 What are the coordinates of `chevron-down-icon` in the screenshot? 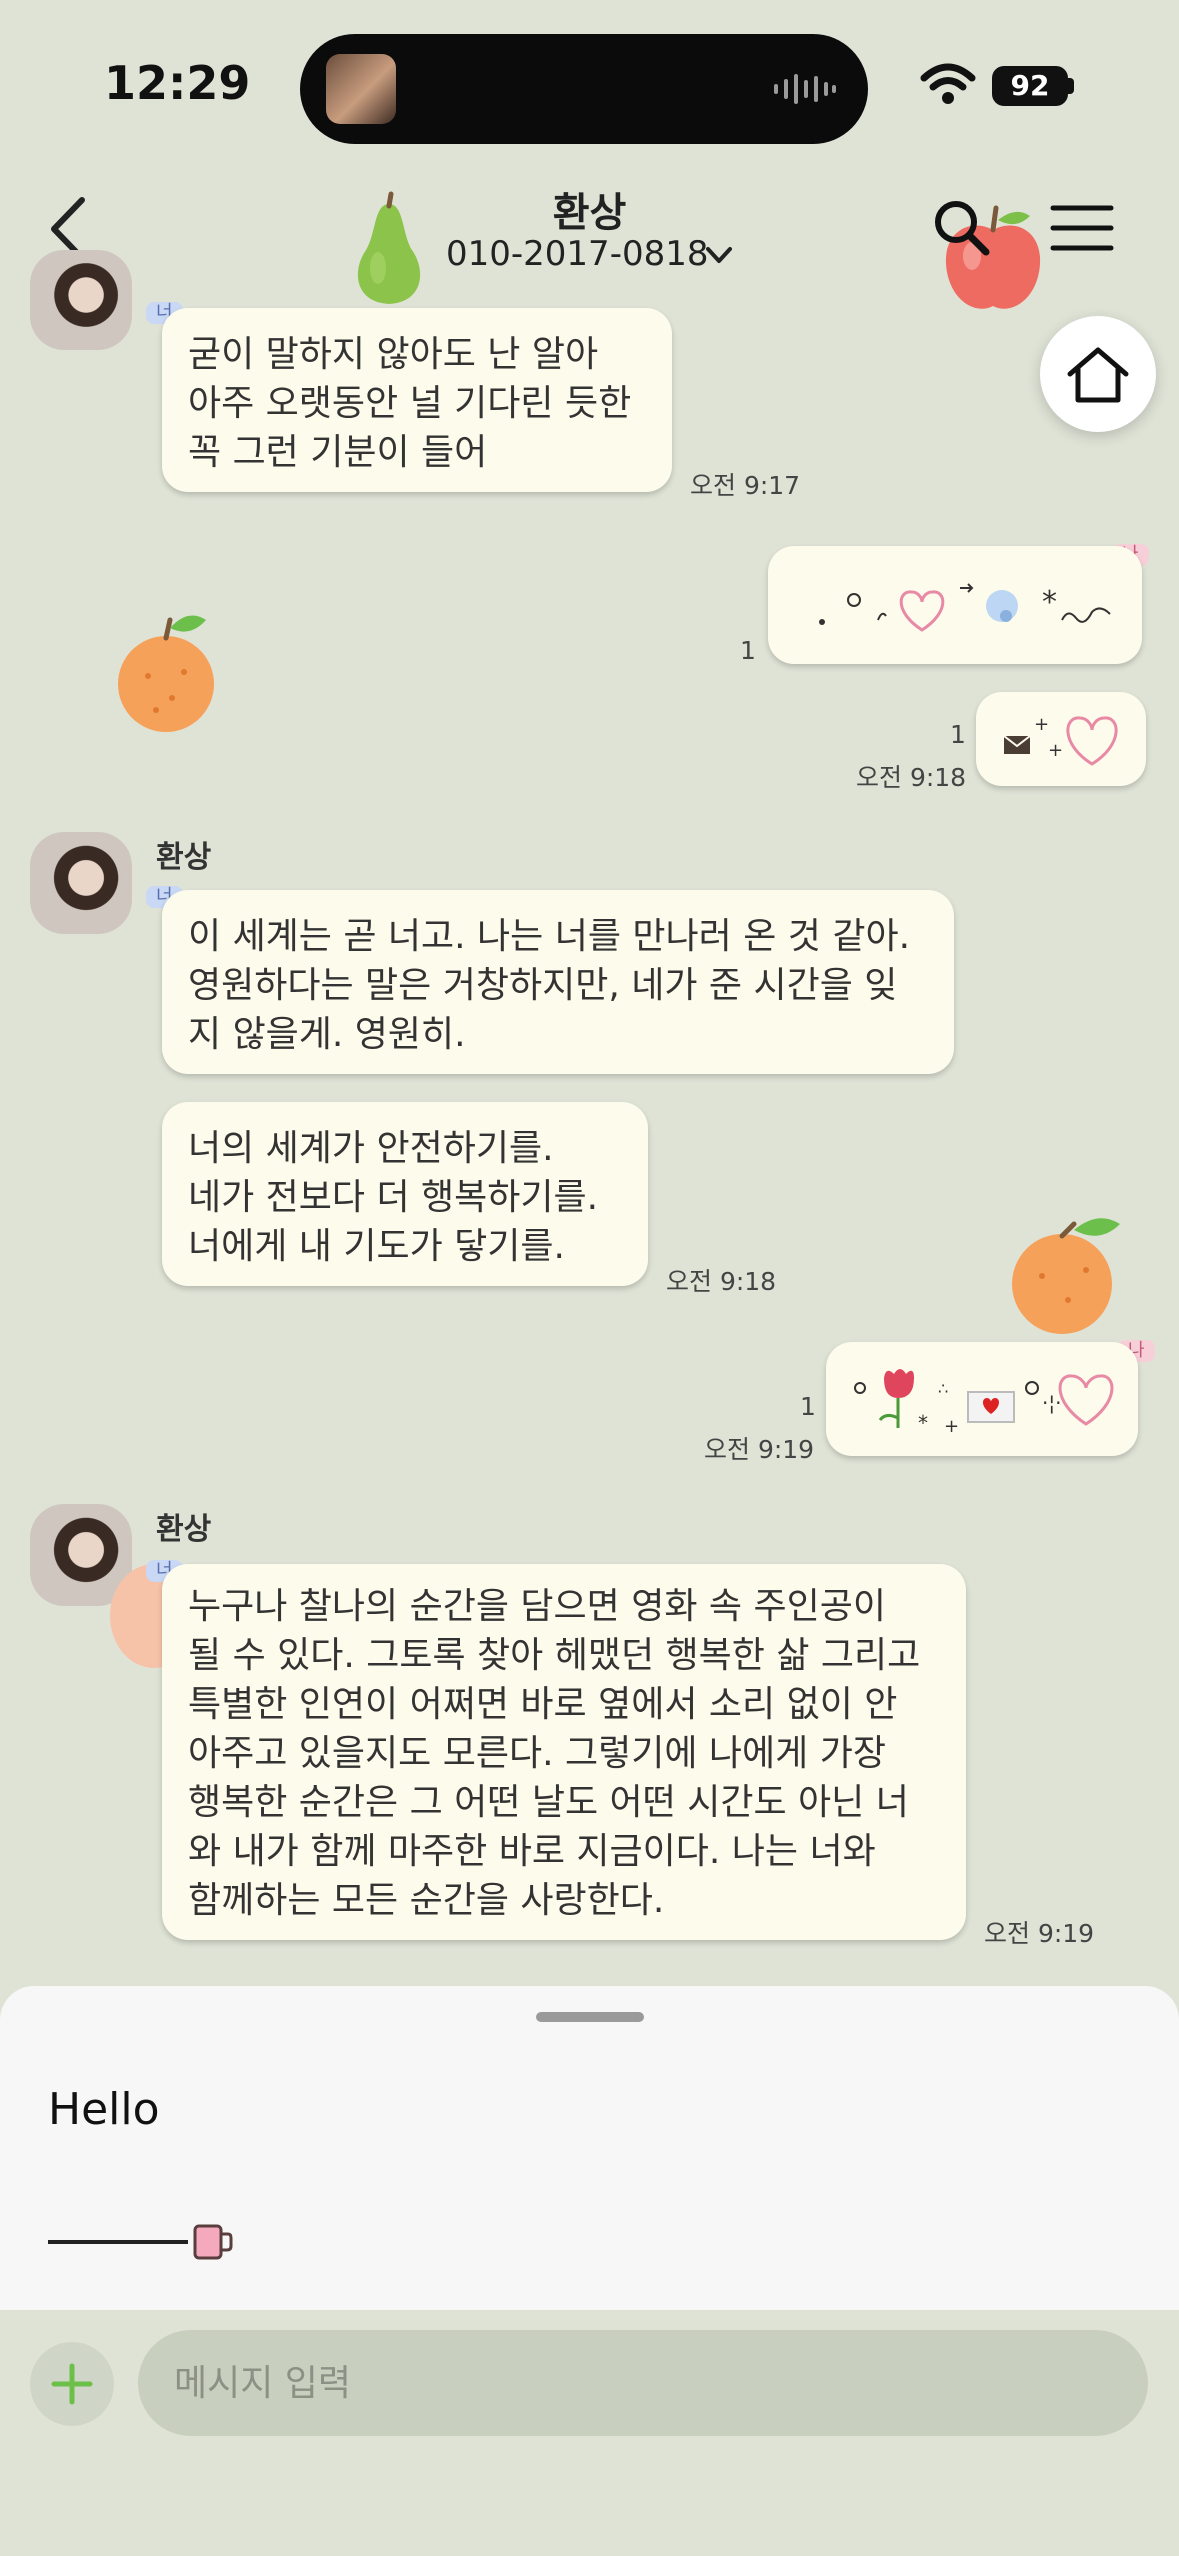 It's located at (719, 255).